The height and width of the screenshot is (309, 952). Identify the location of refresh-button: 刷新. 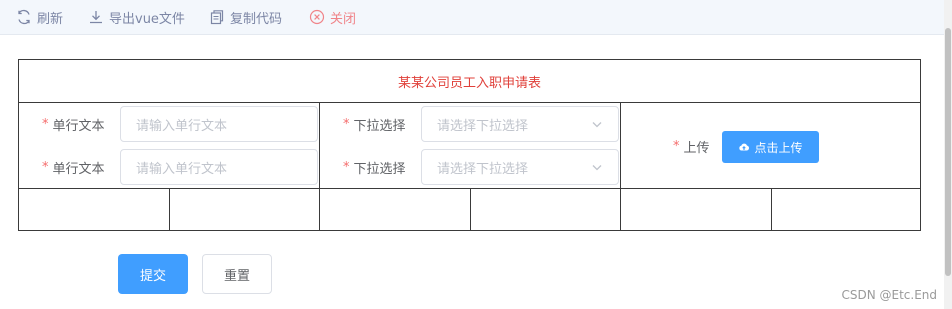
(40, 17).